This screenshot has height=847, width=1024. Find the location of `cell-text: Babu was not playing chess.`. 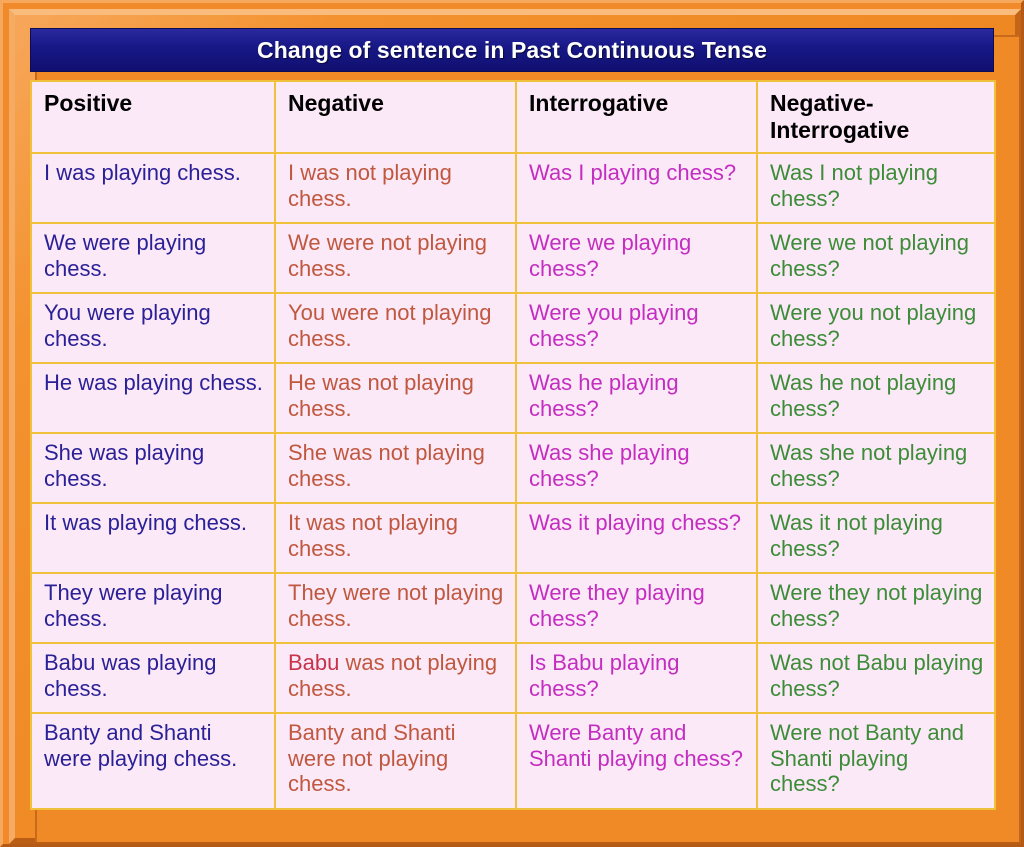

cell-text: Babu was not playing chess. is located at coordinates (393, 675).